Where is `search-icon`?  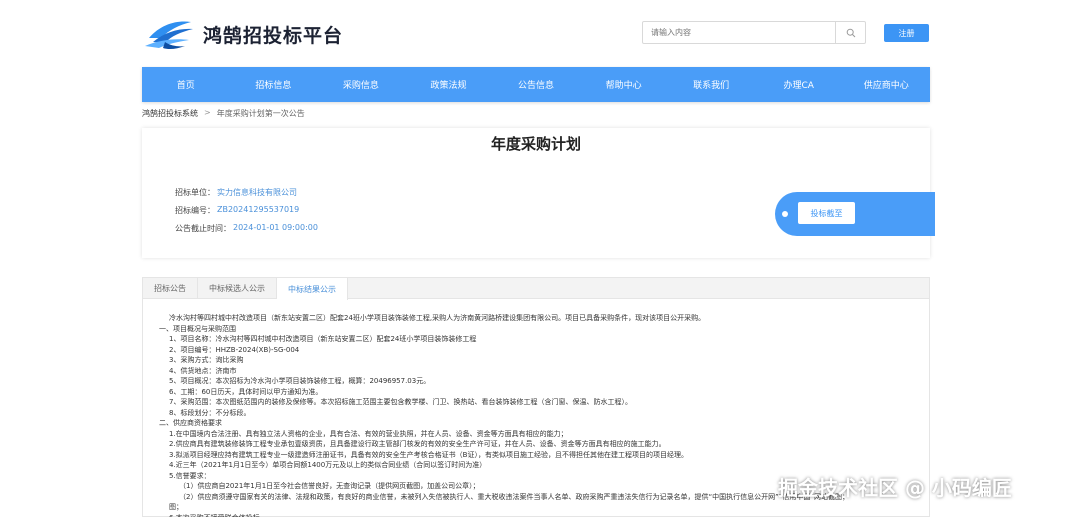 search-icon is located at coordinates (850, 32).